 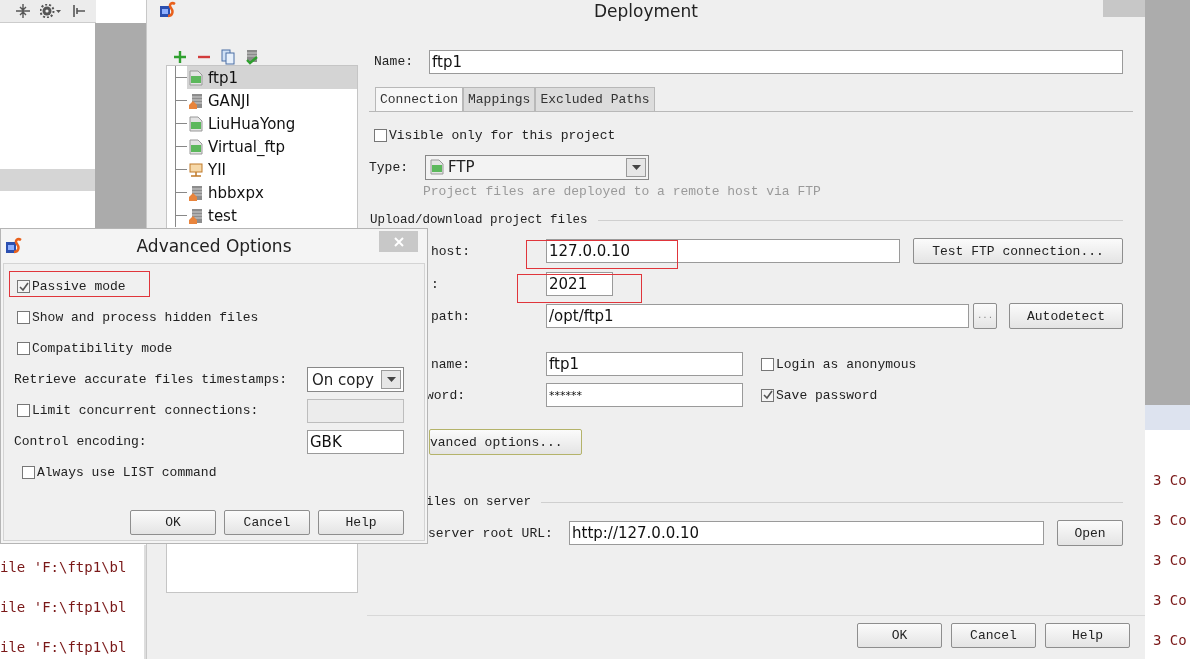 What do you see at coordinates (51, 11) in the screenshot?
I see `settings-icon` at bounding box center [51, 11].